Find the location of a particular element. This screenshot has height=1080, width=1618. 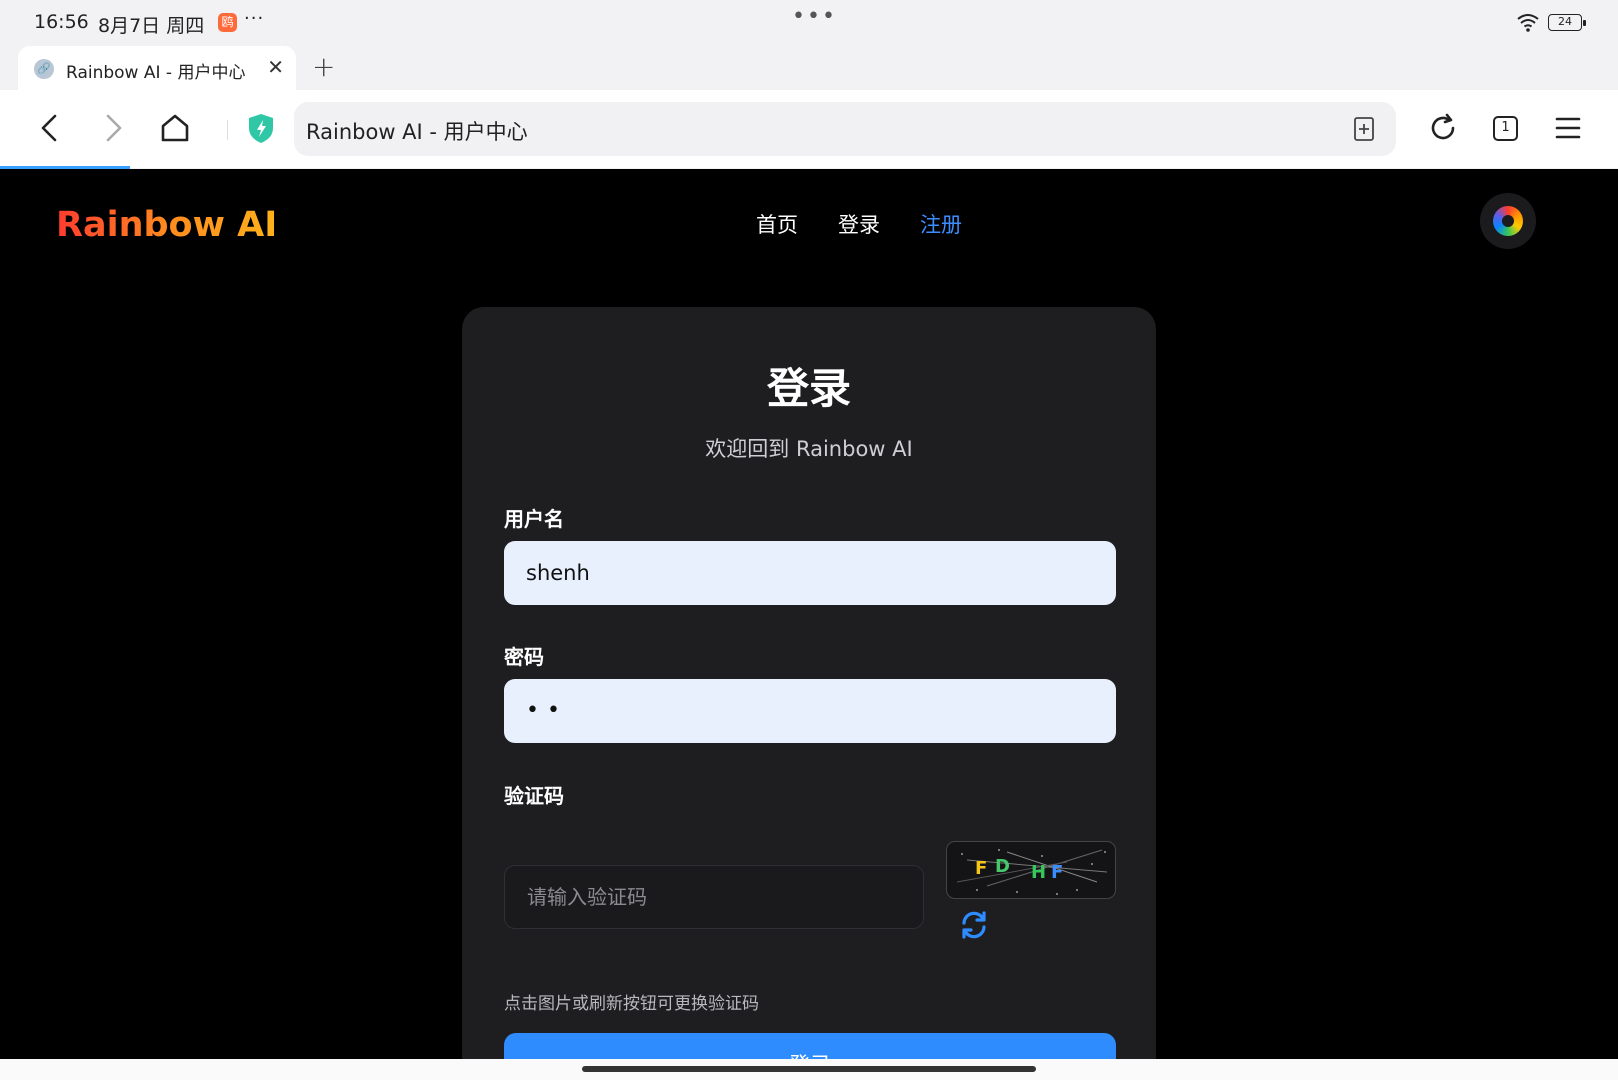

home-icon is located at coordinates (175, 128).